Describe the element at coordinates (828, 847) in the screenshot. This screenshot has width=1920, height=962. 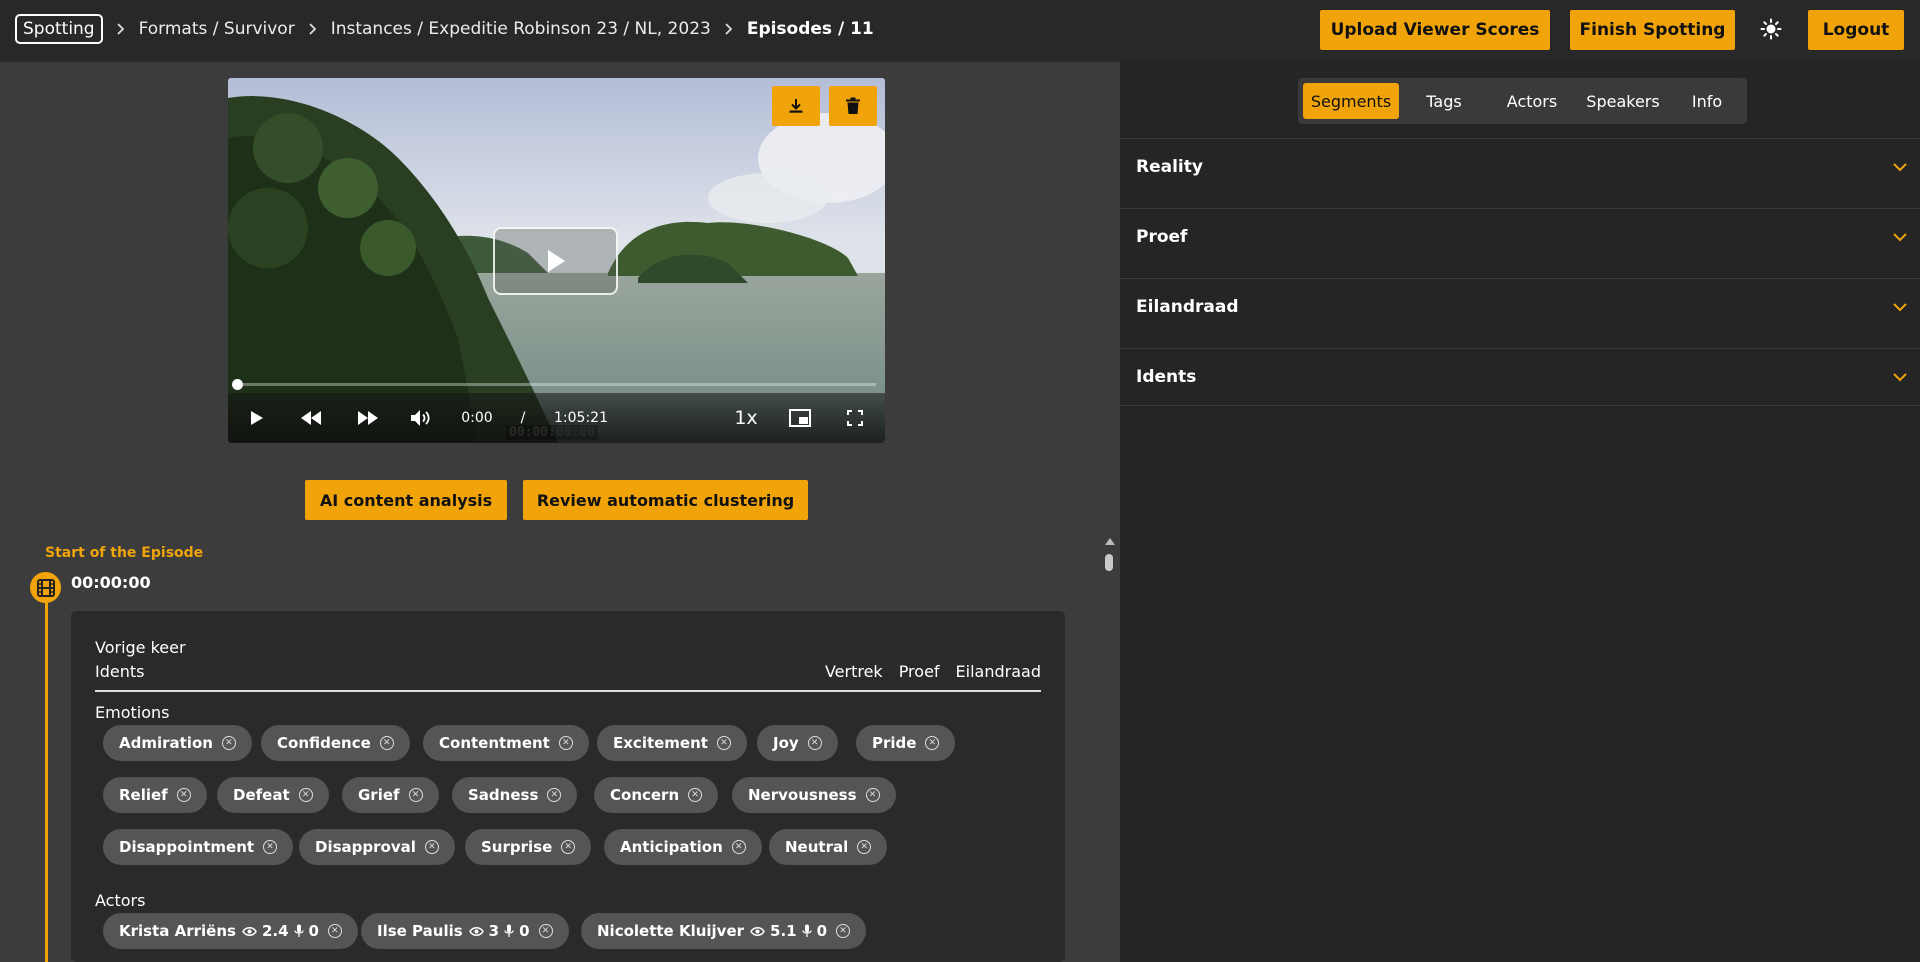
I see `emotion-chip: Neutral ✕` at that location.